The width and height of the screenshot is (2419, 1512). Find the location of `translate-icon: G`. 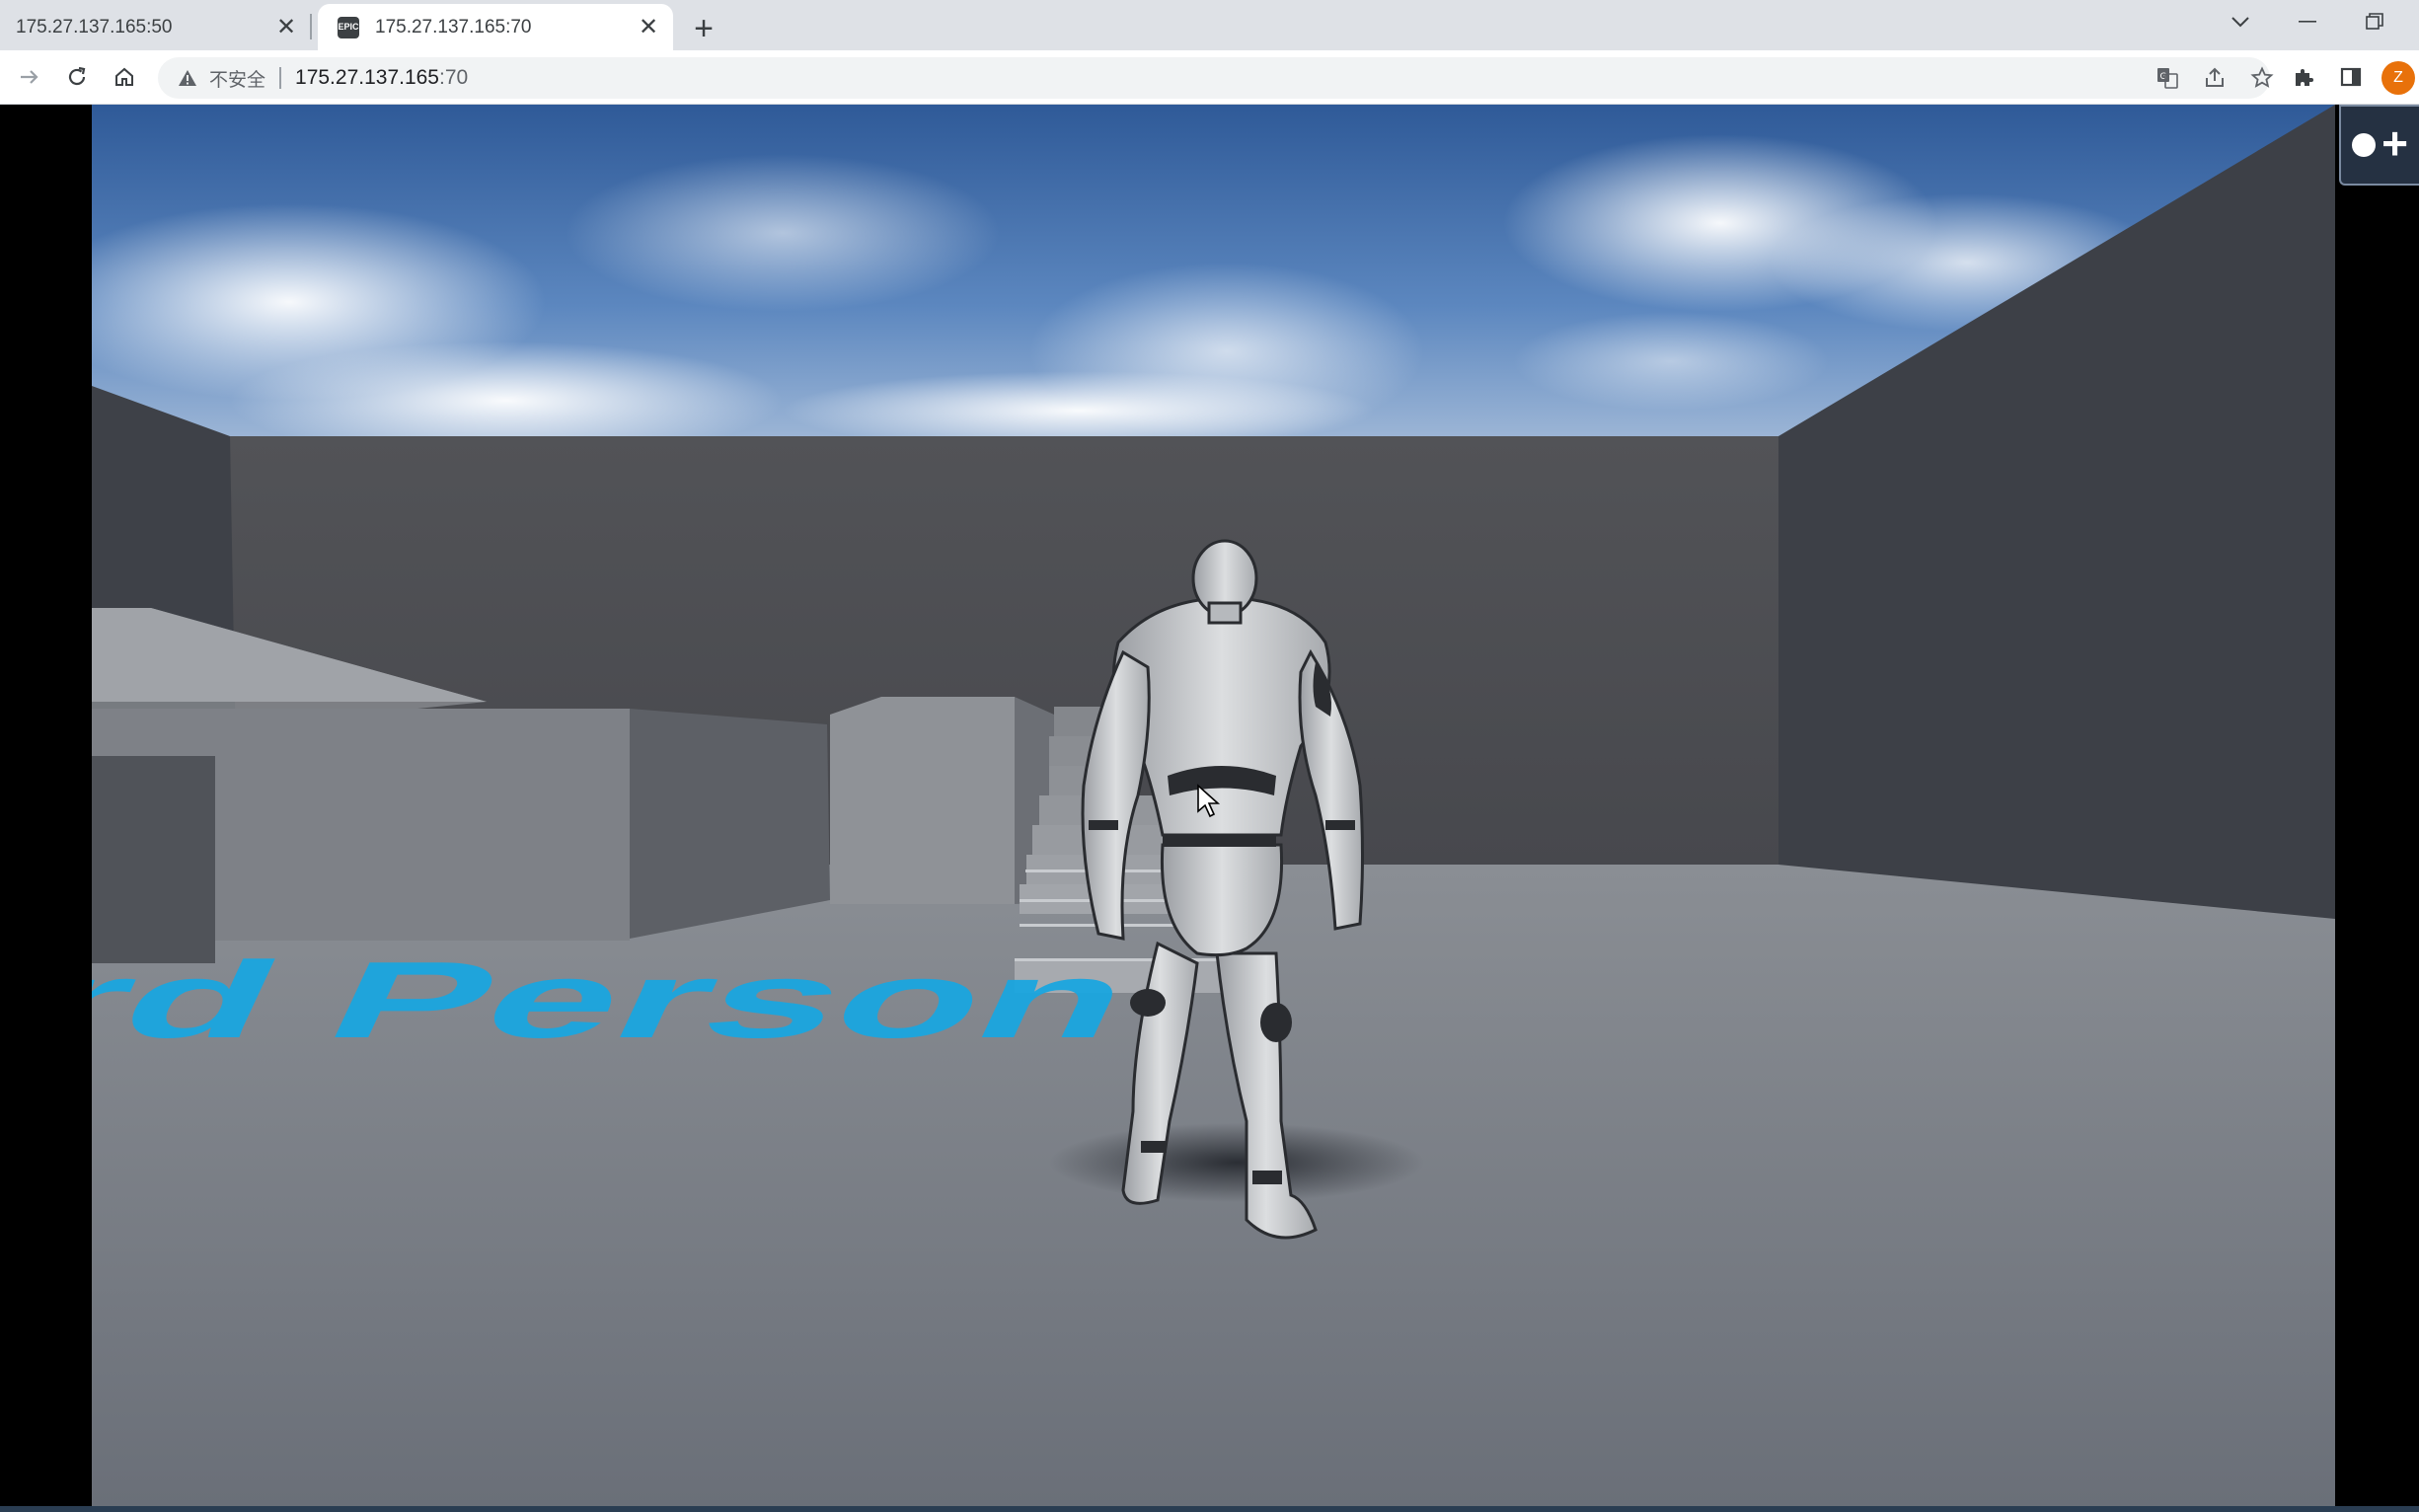

translate-icon: G is located at coordinates (2167, 78).